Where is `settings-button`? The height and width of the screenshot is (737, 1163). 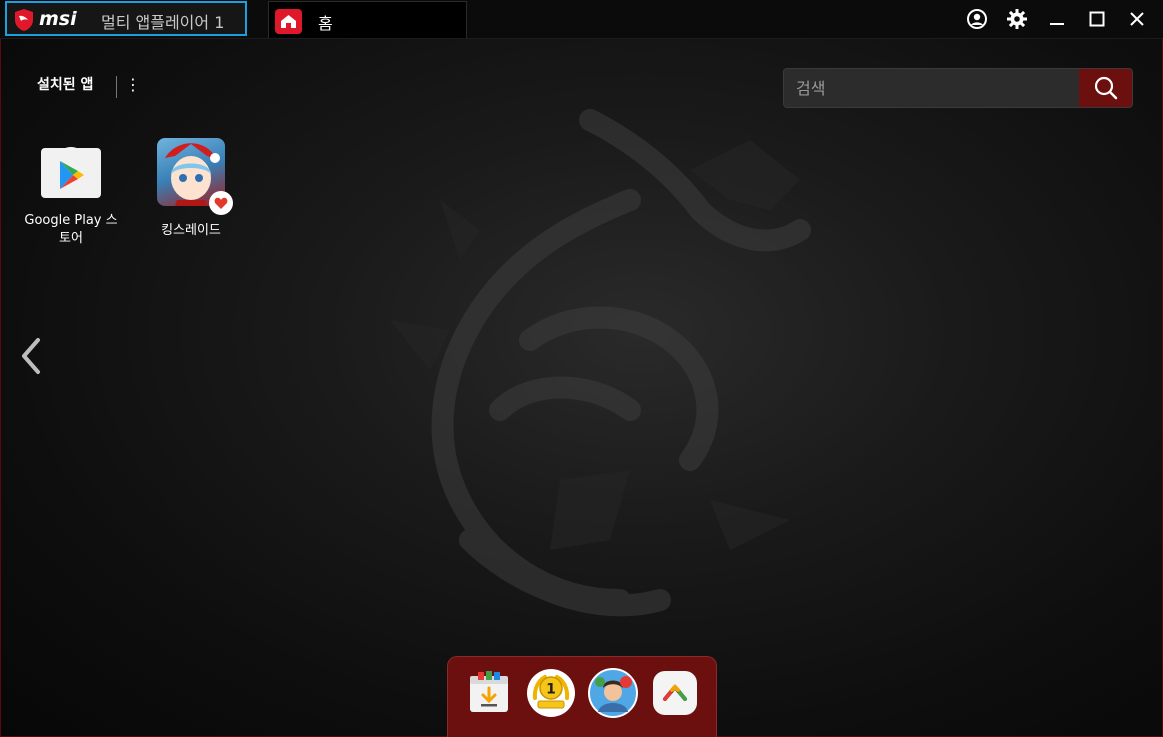 settings-button is located at coordinates (1017, 19).